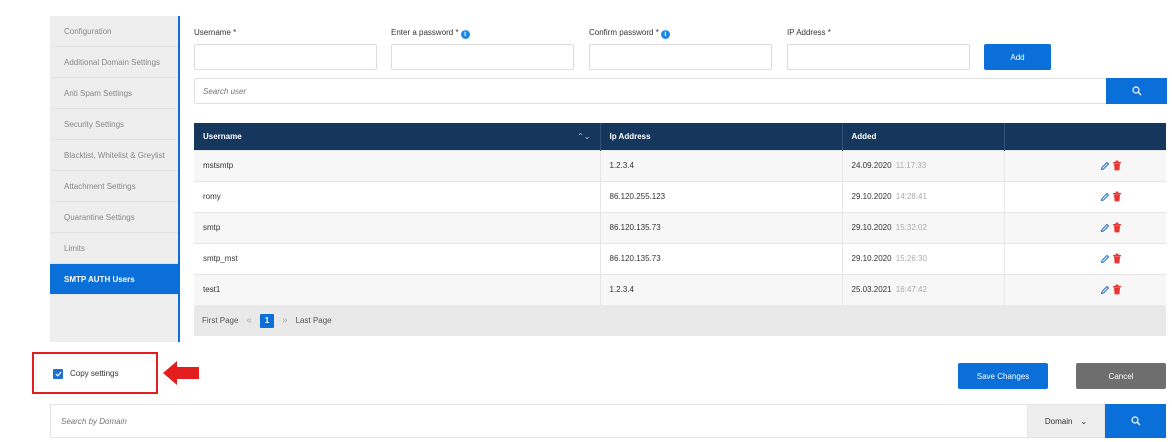 The width and height of the screenshot is (1172, 442). Describe the element at coordinates (1084, 421) in the screenshot. I see `chevron-down-icon: ⌄` at that location.